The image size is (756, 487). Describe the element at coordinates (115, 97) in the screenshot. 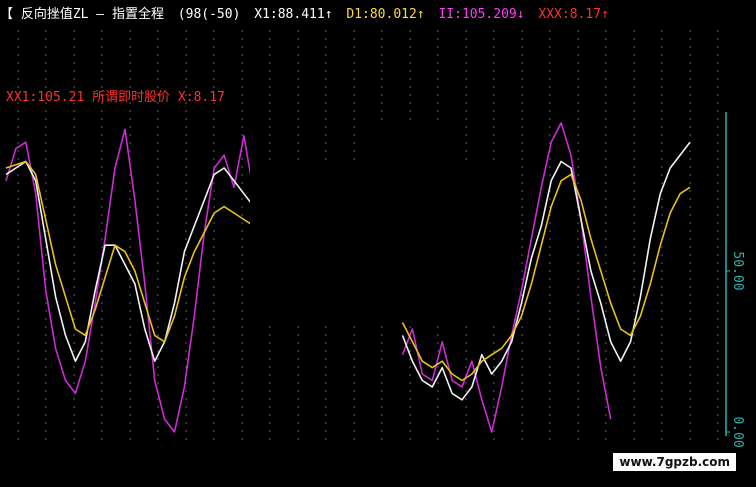

I see `annotation-text: XX1:105.21 所谓即时股价 X:8.17` at that location.